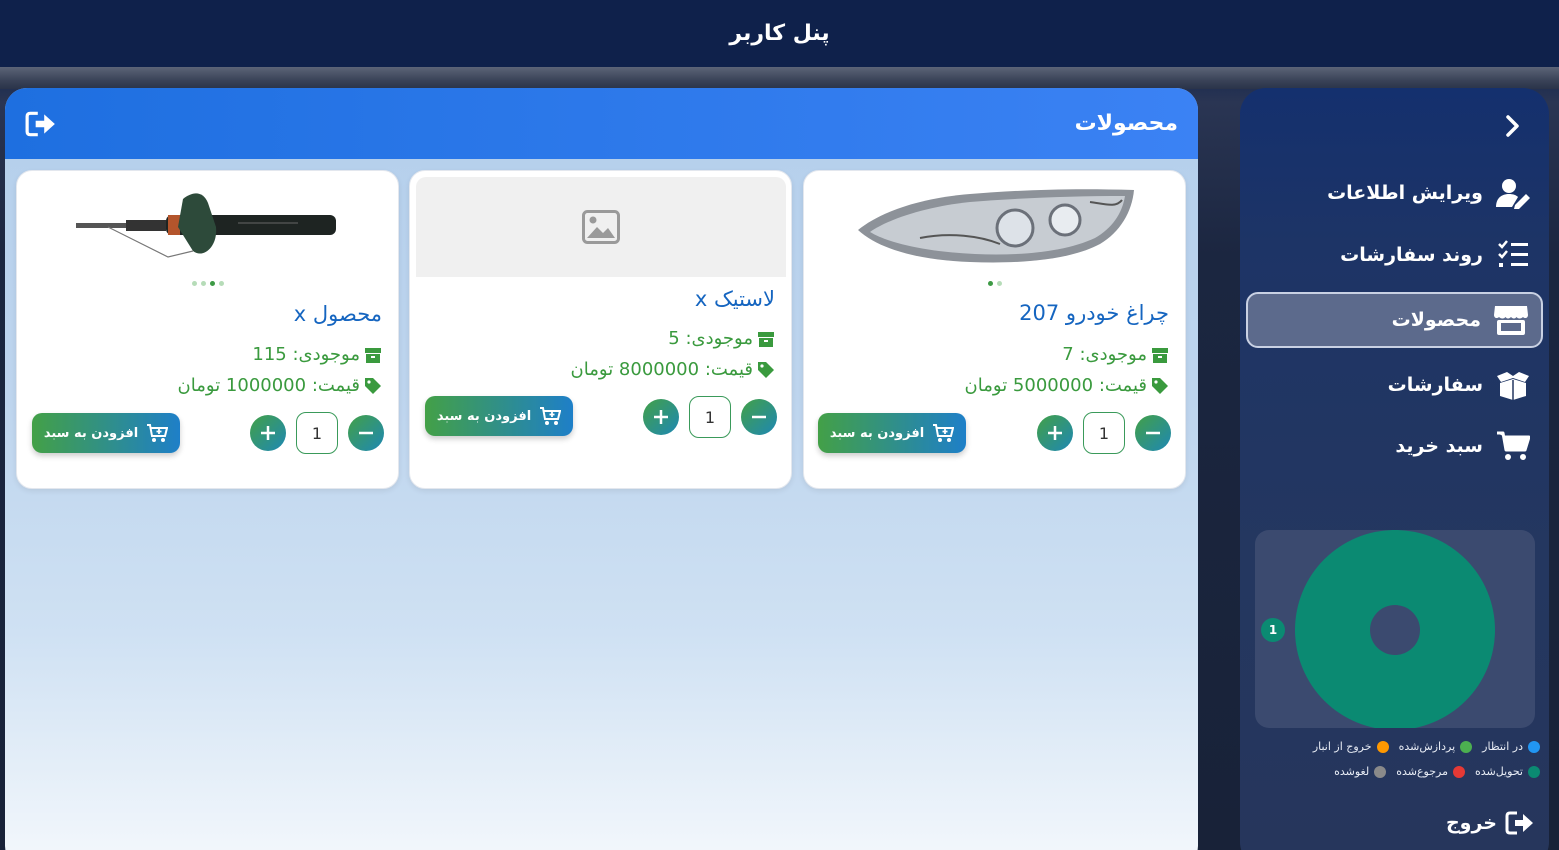 The image size is (1559, 850). What do you see at coordinates (1511, 320) in the screenshot?
I see `store-icon` at bounding box center [1511, 320].